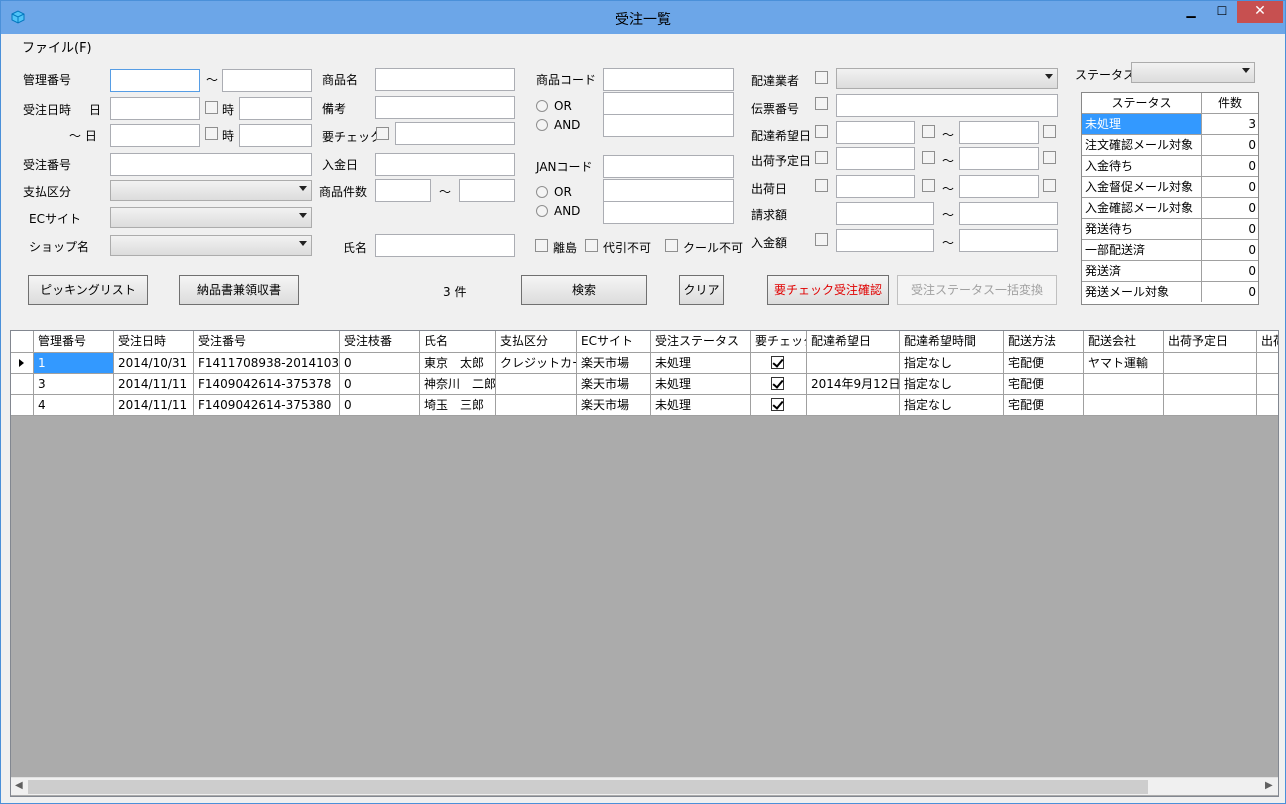 This screenshot has width=1286, height=804. I want to click on nyukin-bi-input, so click(445, 164).